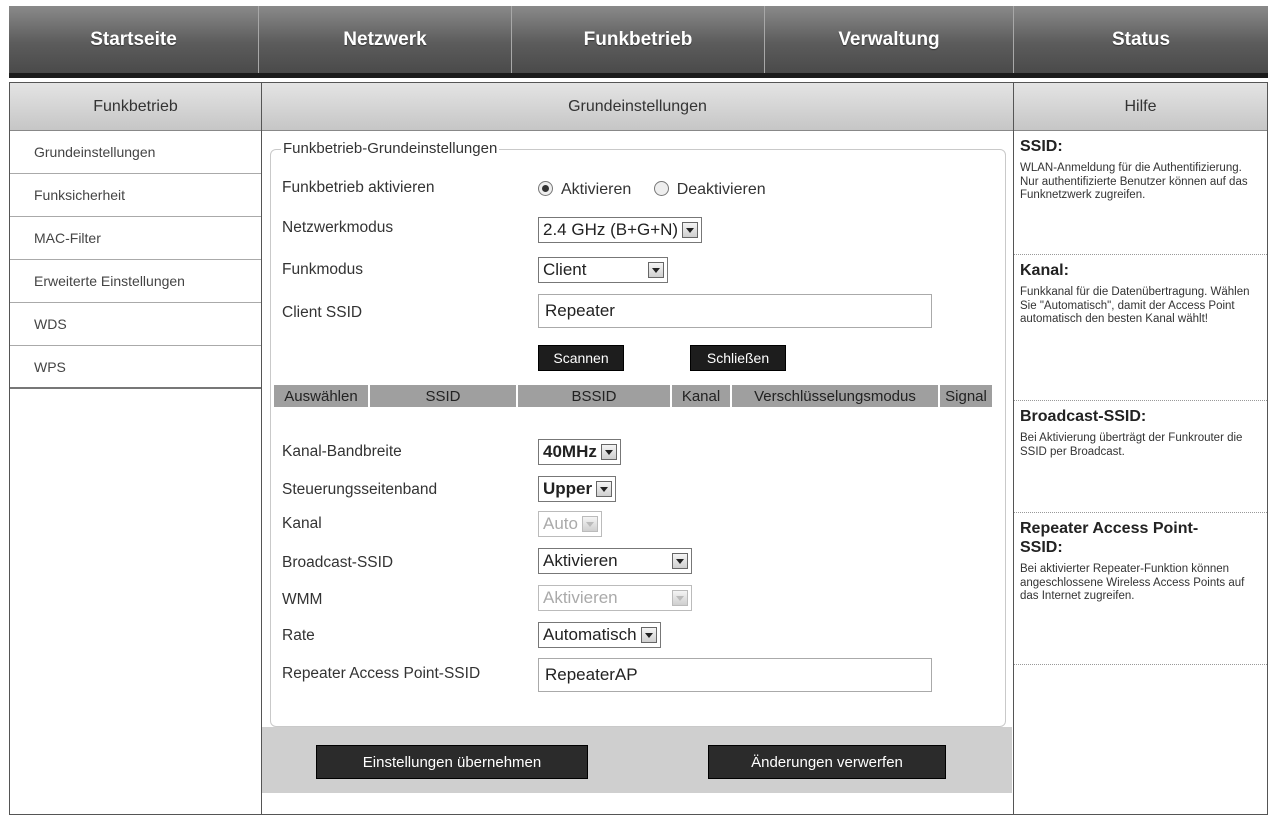 The height and width of the screenshot is (818, 1273). Describe the element at coordinates (135, 152) in the screenshot. I see `sidebar-item-grundeinstellungen: Grundeinstellungen` at that location.